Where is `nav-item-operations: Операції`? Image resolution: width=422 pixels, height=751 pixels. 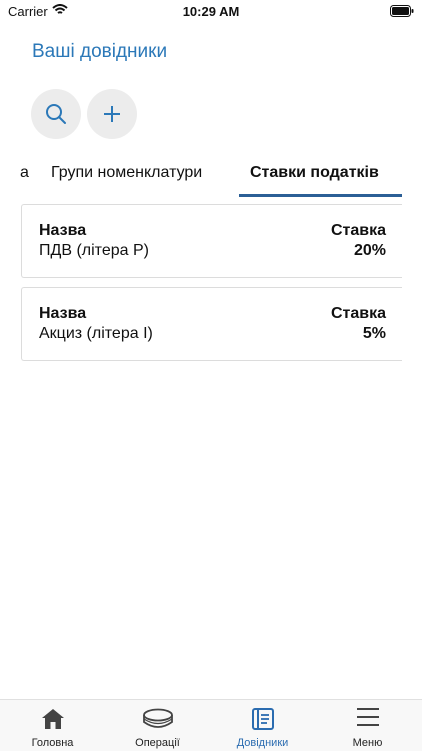
nav-item-operations: Операції is located at coordinates (157, 725).